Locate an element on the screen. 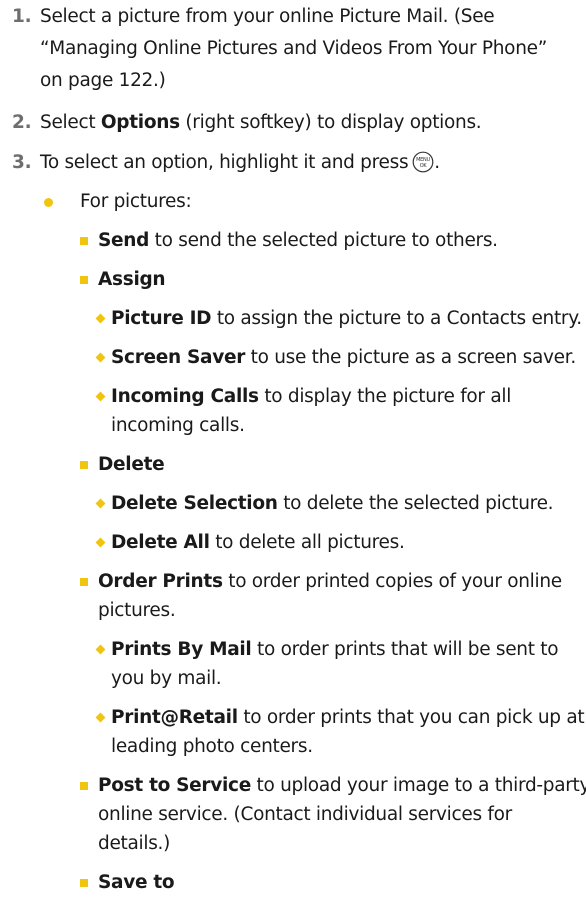 The height and width of the screenshot is (906, 586). item-post-to-service-cont2: details.) is located at coordinates (134, 843).